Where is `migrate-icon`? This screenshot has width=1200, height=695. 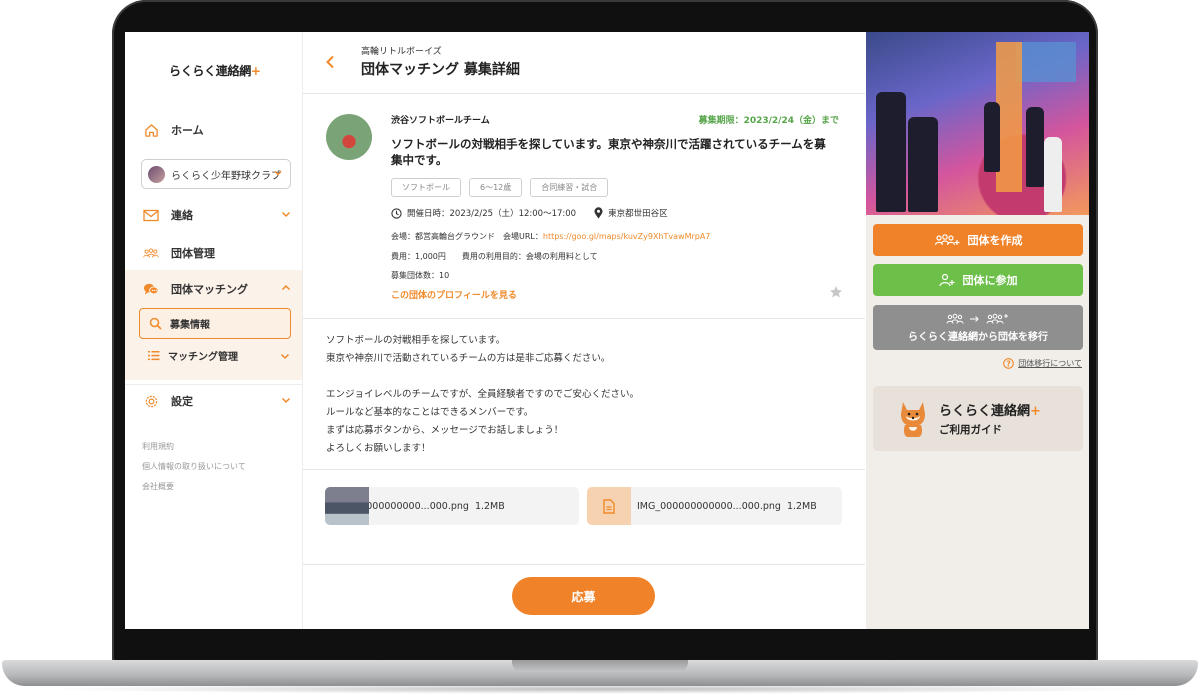
migrate-icon is located at coordinates (978, 319).